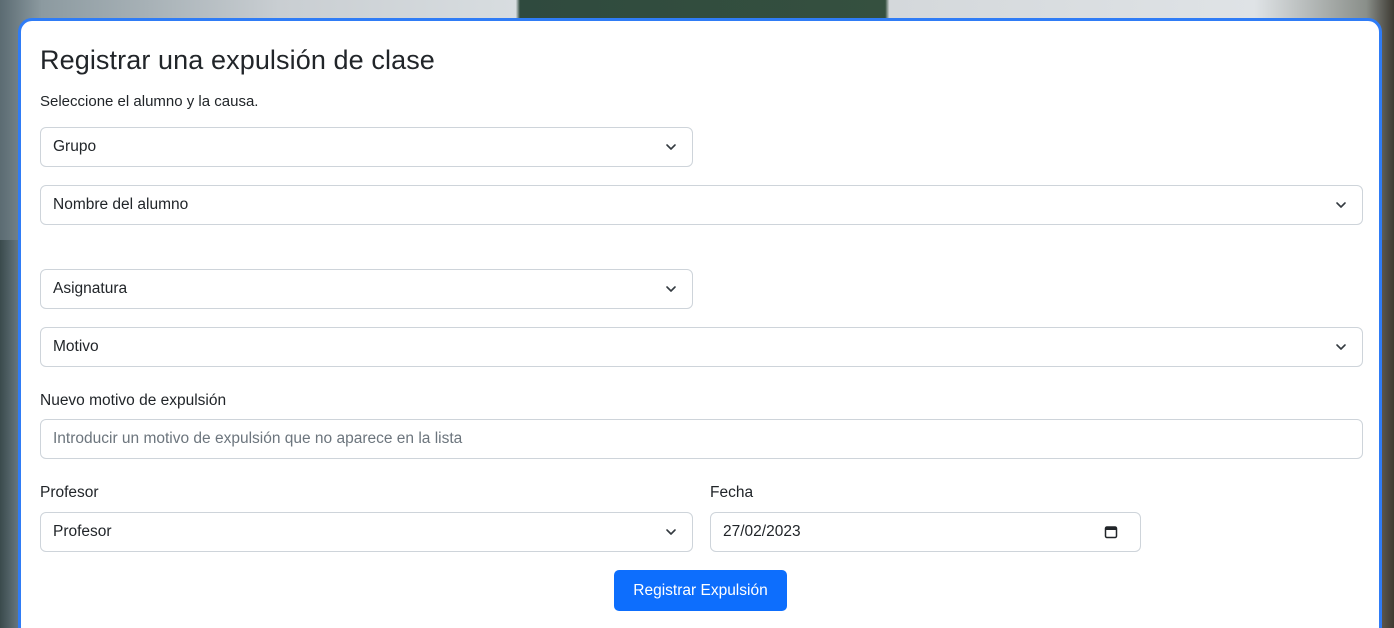 Image resolution: width=1394 pixels, height=628 pixels. I want to click on profesor-label: Profesor, so click(69, 492).